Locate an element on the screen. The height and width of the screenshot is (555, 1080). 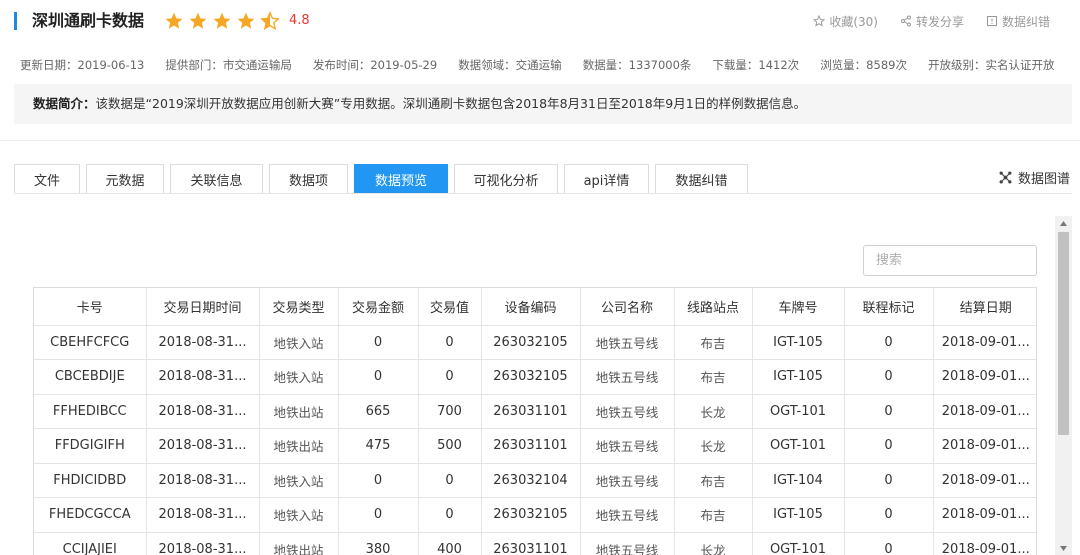
rating-value: 4.8 is located at coordinates (299, 20).